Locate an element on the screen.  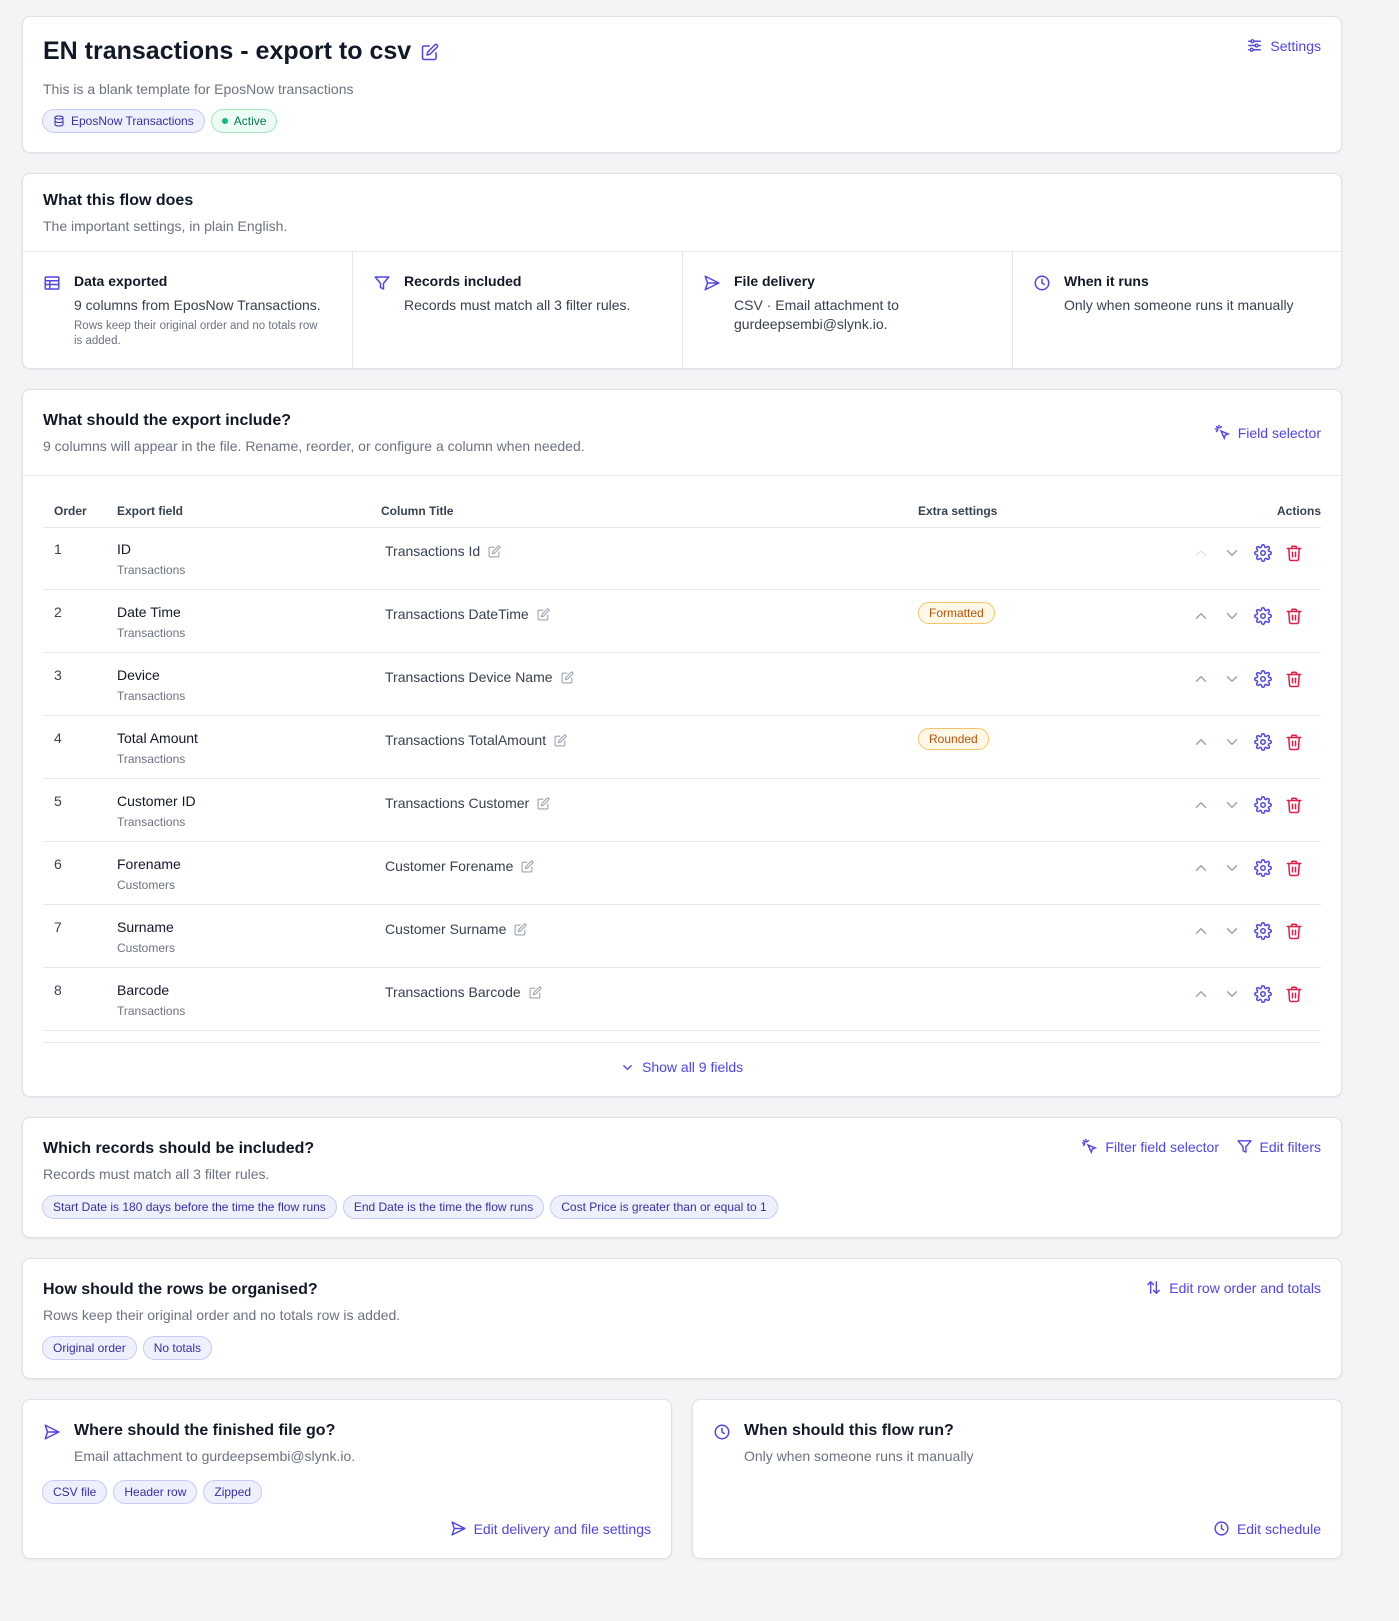
column-title: Transactions Customer is located at coordinates (467, 803).